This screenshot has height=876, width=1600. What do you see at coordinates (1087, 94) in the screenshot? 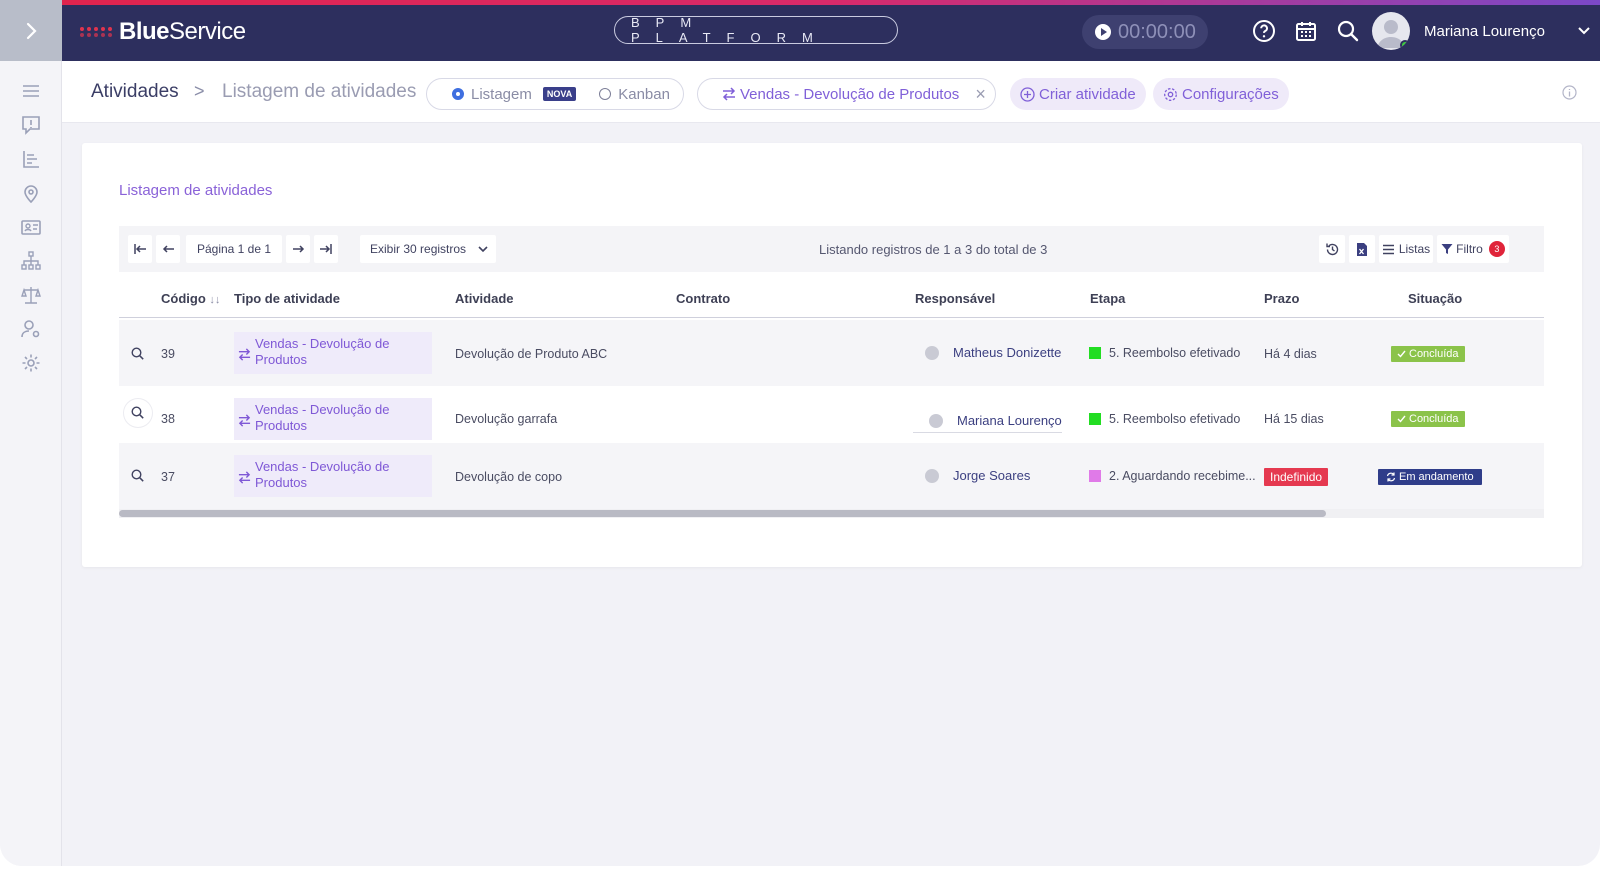
I see `create-activity-label: Criar atividade` at bounding box center [1087, 94].